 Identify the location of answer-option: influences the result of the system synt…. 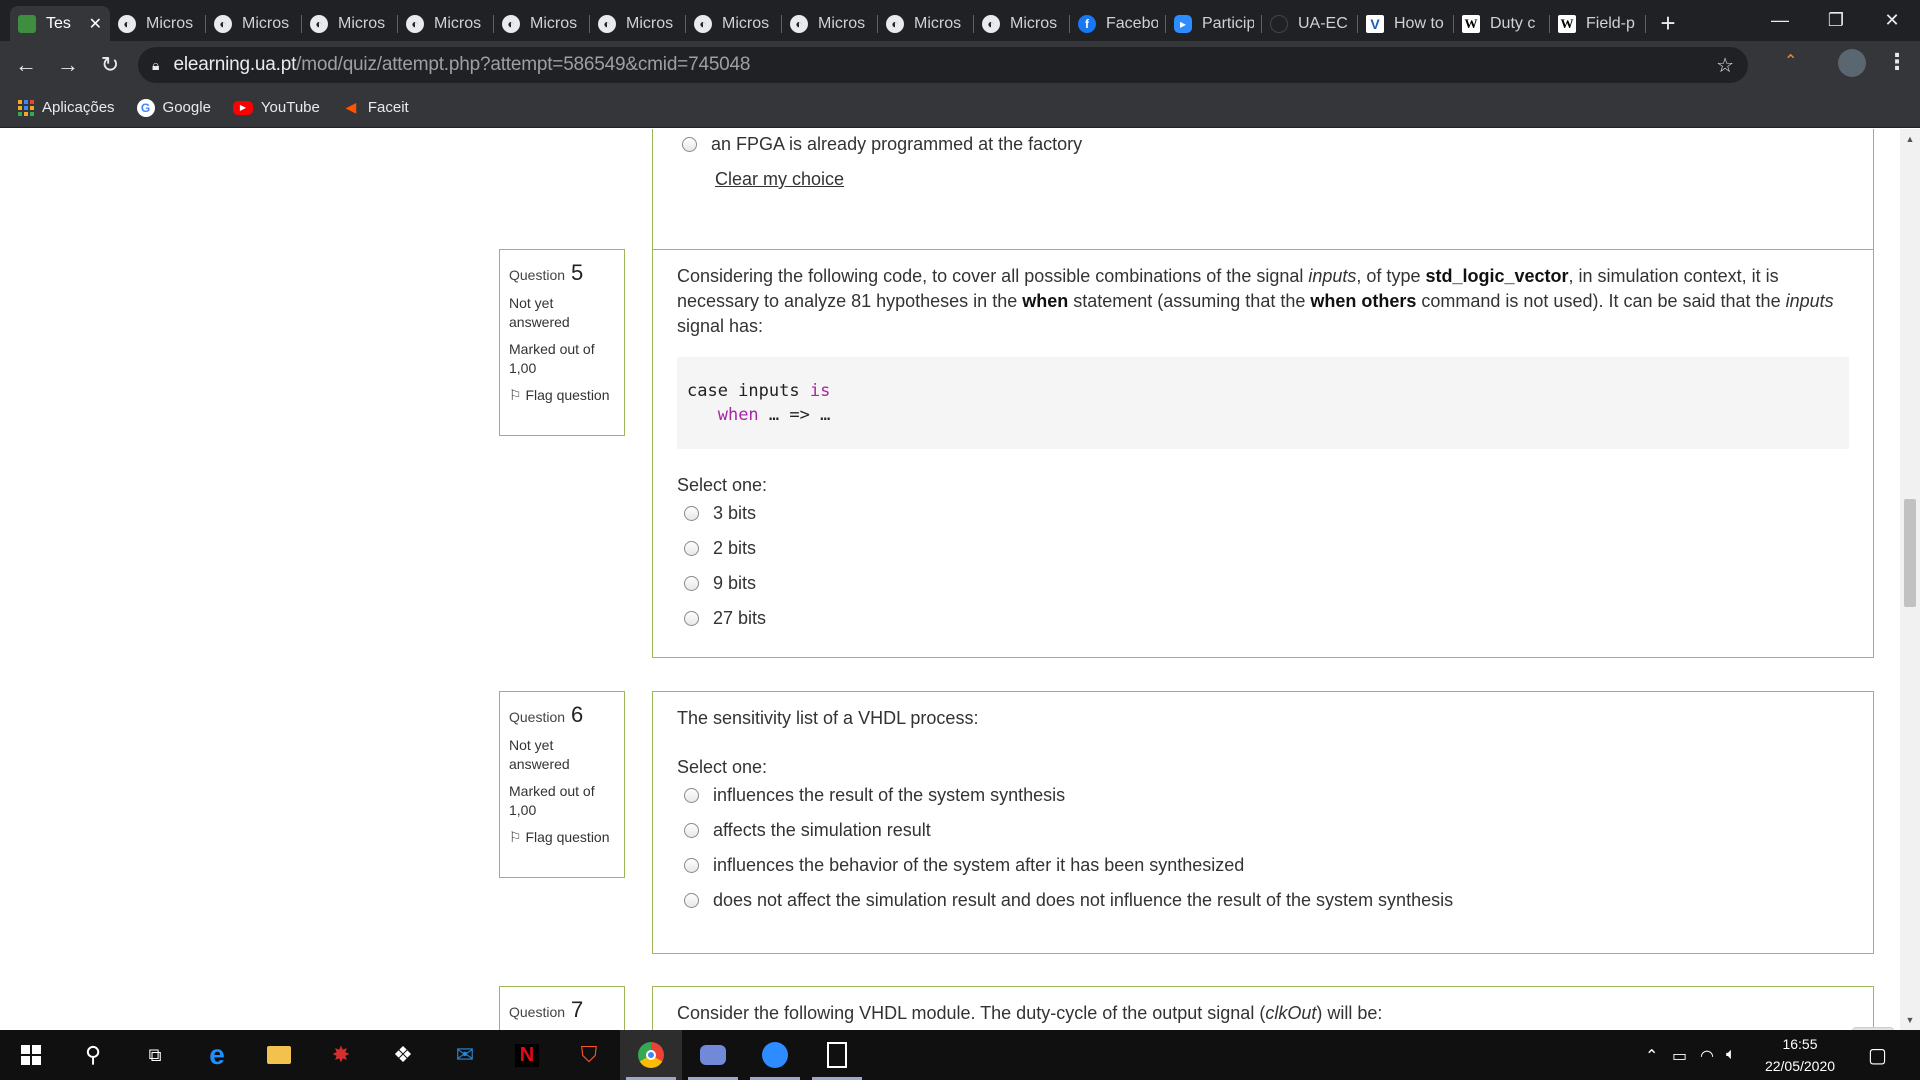
(1263, 795).